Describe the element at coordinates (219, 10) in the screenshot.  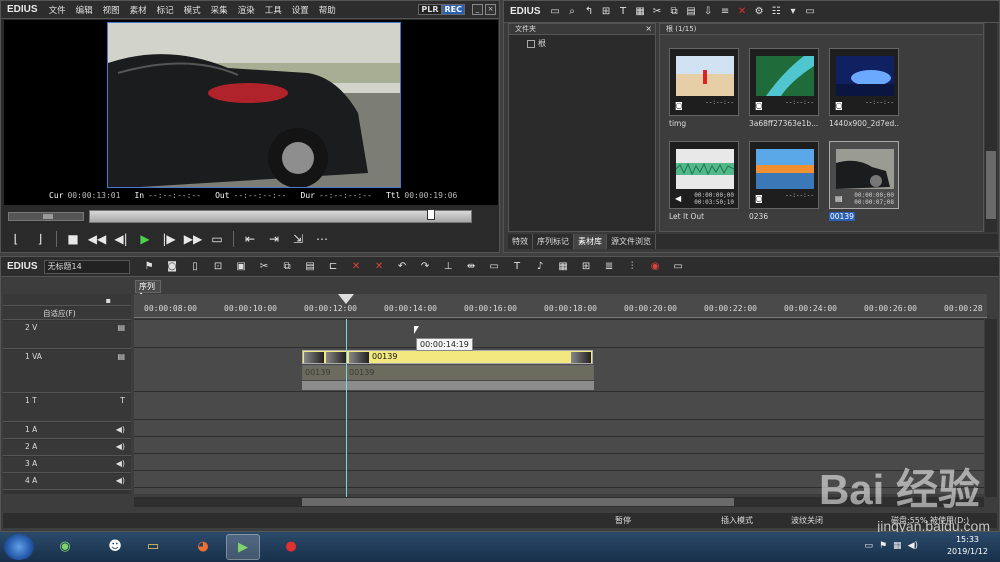
I see `menu-capture: 采集` at that location.